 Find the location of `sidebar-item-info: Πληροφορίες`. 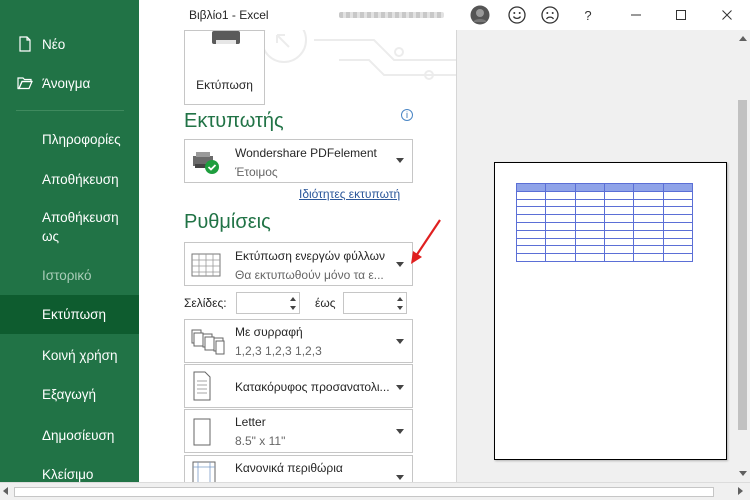

sidebar-item-info: Πληροφορίες is located at coordinates (69, 139).